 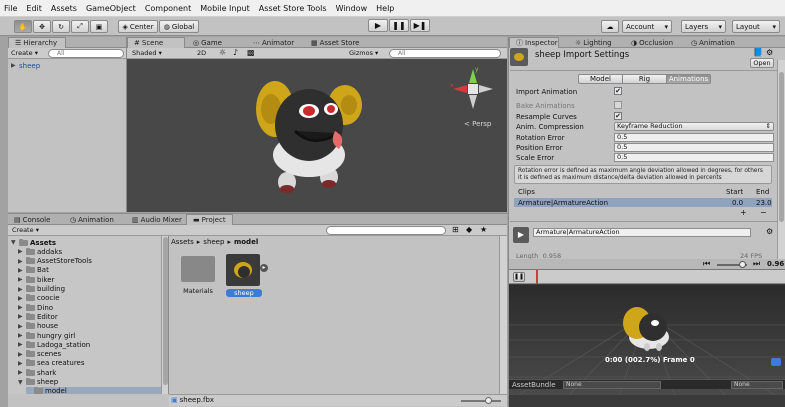 What do you see at coordinates (209, 219) in the screenshot?
I see `tab-project: ▬ Project` at bounding box center [209, 219].